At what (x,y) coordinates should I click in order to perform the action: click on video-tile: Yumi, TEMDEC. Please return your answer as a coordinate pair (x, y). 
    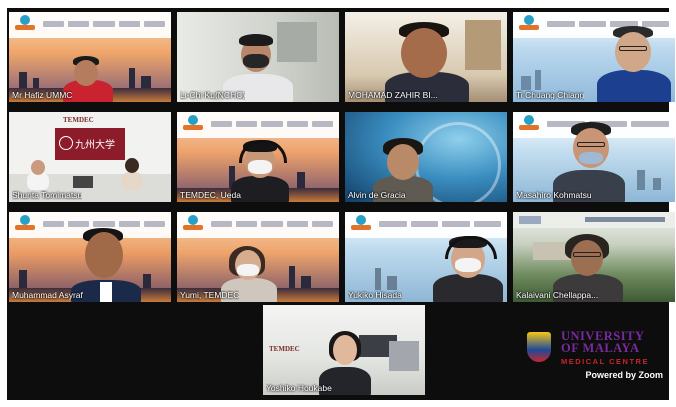
    Looking at the image, I should click on (258, 257).